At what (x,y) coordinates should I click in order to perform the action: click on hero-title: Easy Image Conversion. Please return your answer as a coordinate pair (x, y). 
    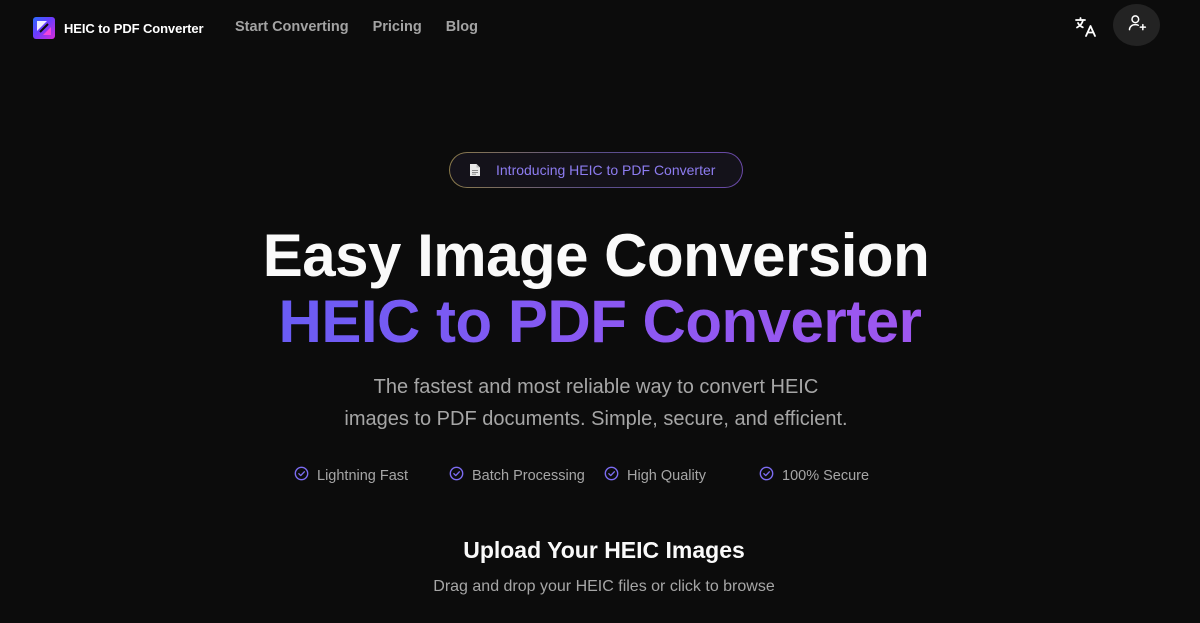
    Looking at the image, I should click on (596, 255).